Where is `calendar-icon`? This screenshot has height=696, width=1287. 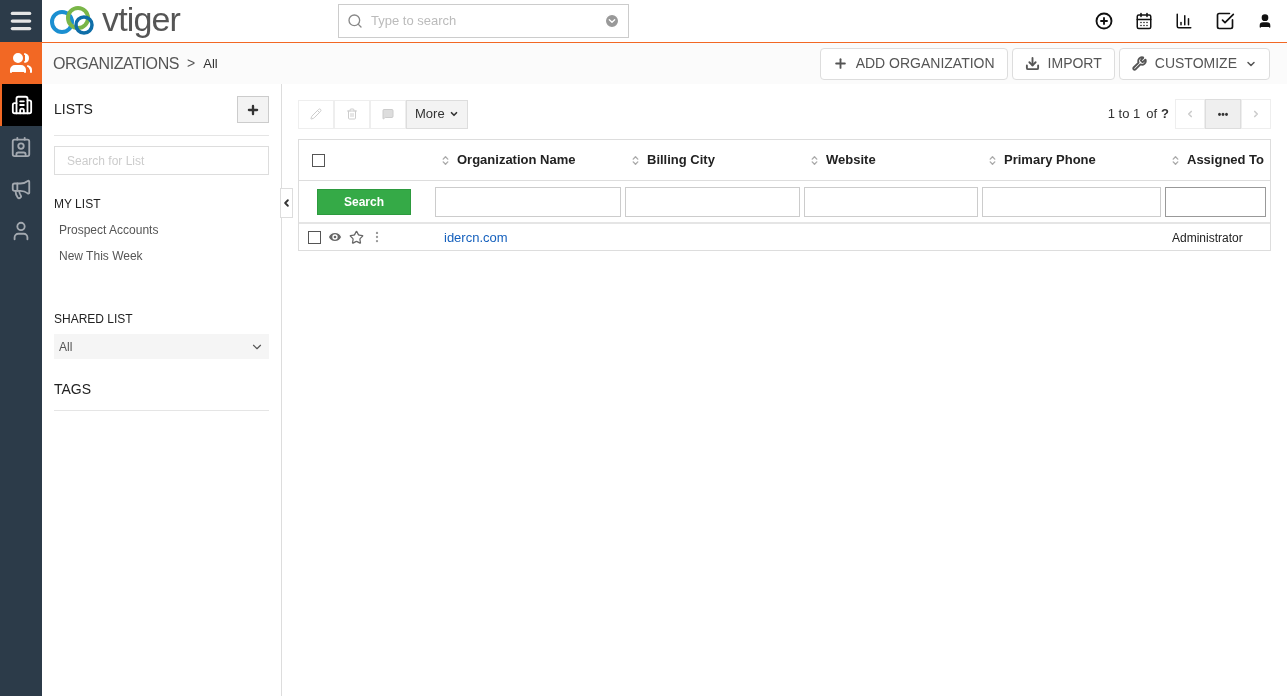 calendar-icon is located at coordinates (1144, 21).